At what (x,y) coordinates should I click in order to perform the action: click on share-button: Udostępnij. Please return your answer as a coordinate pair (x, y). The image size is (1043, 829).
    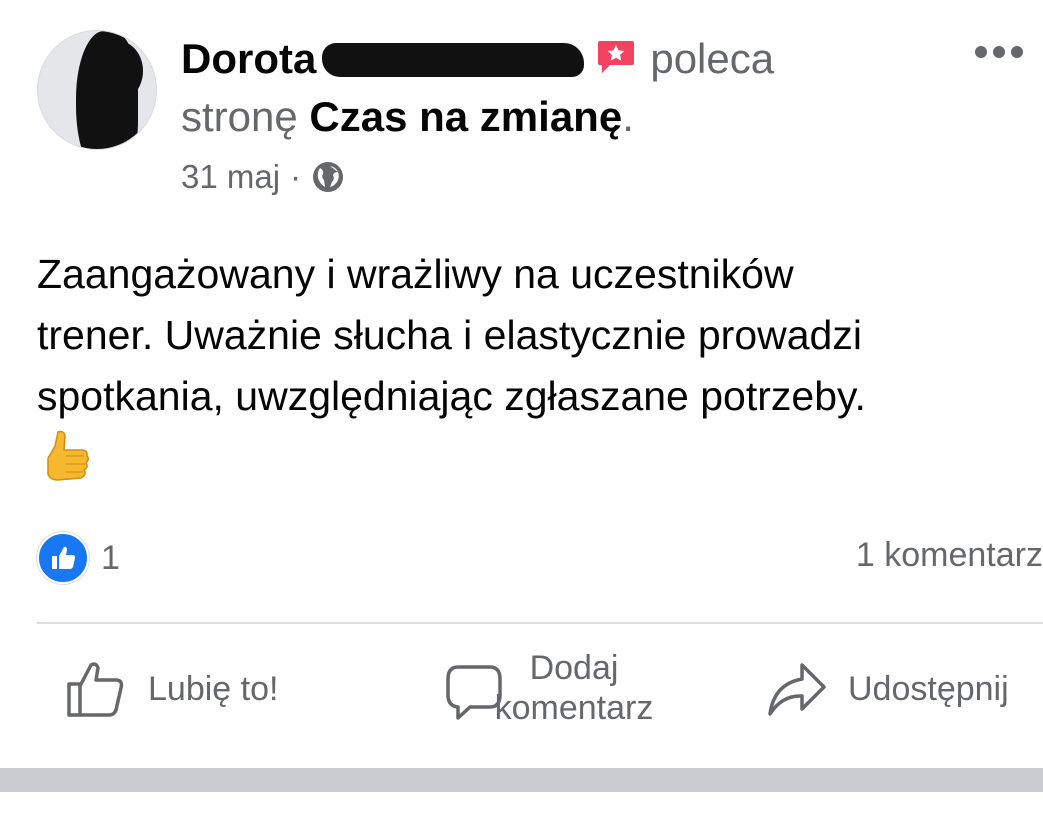
    Looking at the image, I should click on (887, 689).